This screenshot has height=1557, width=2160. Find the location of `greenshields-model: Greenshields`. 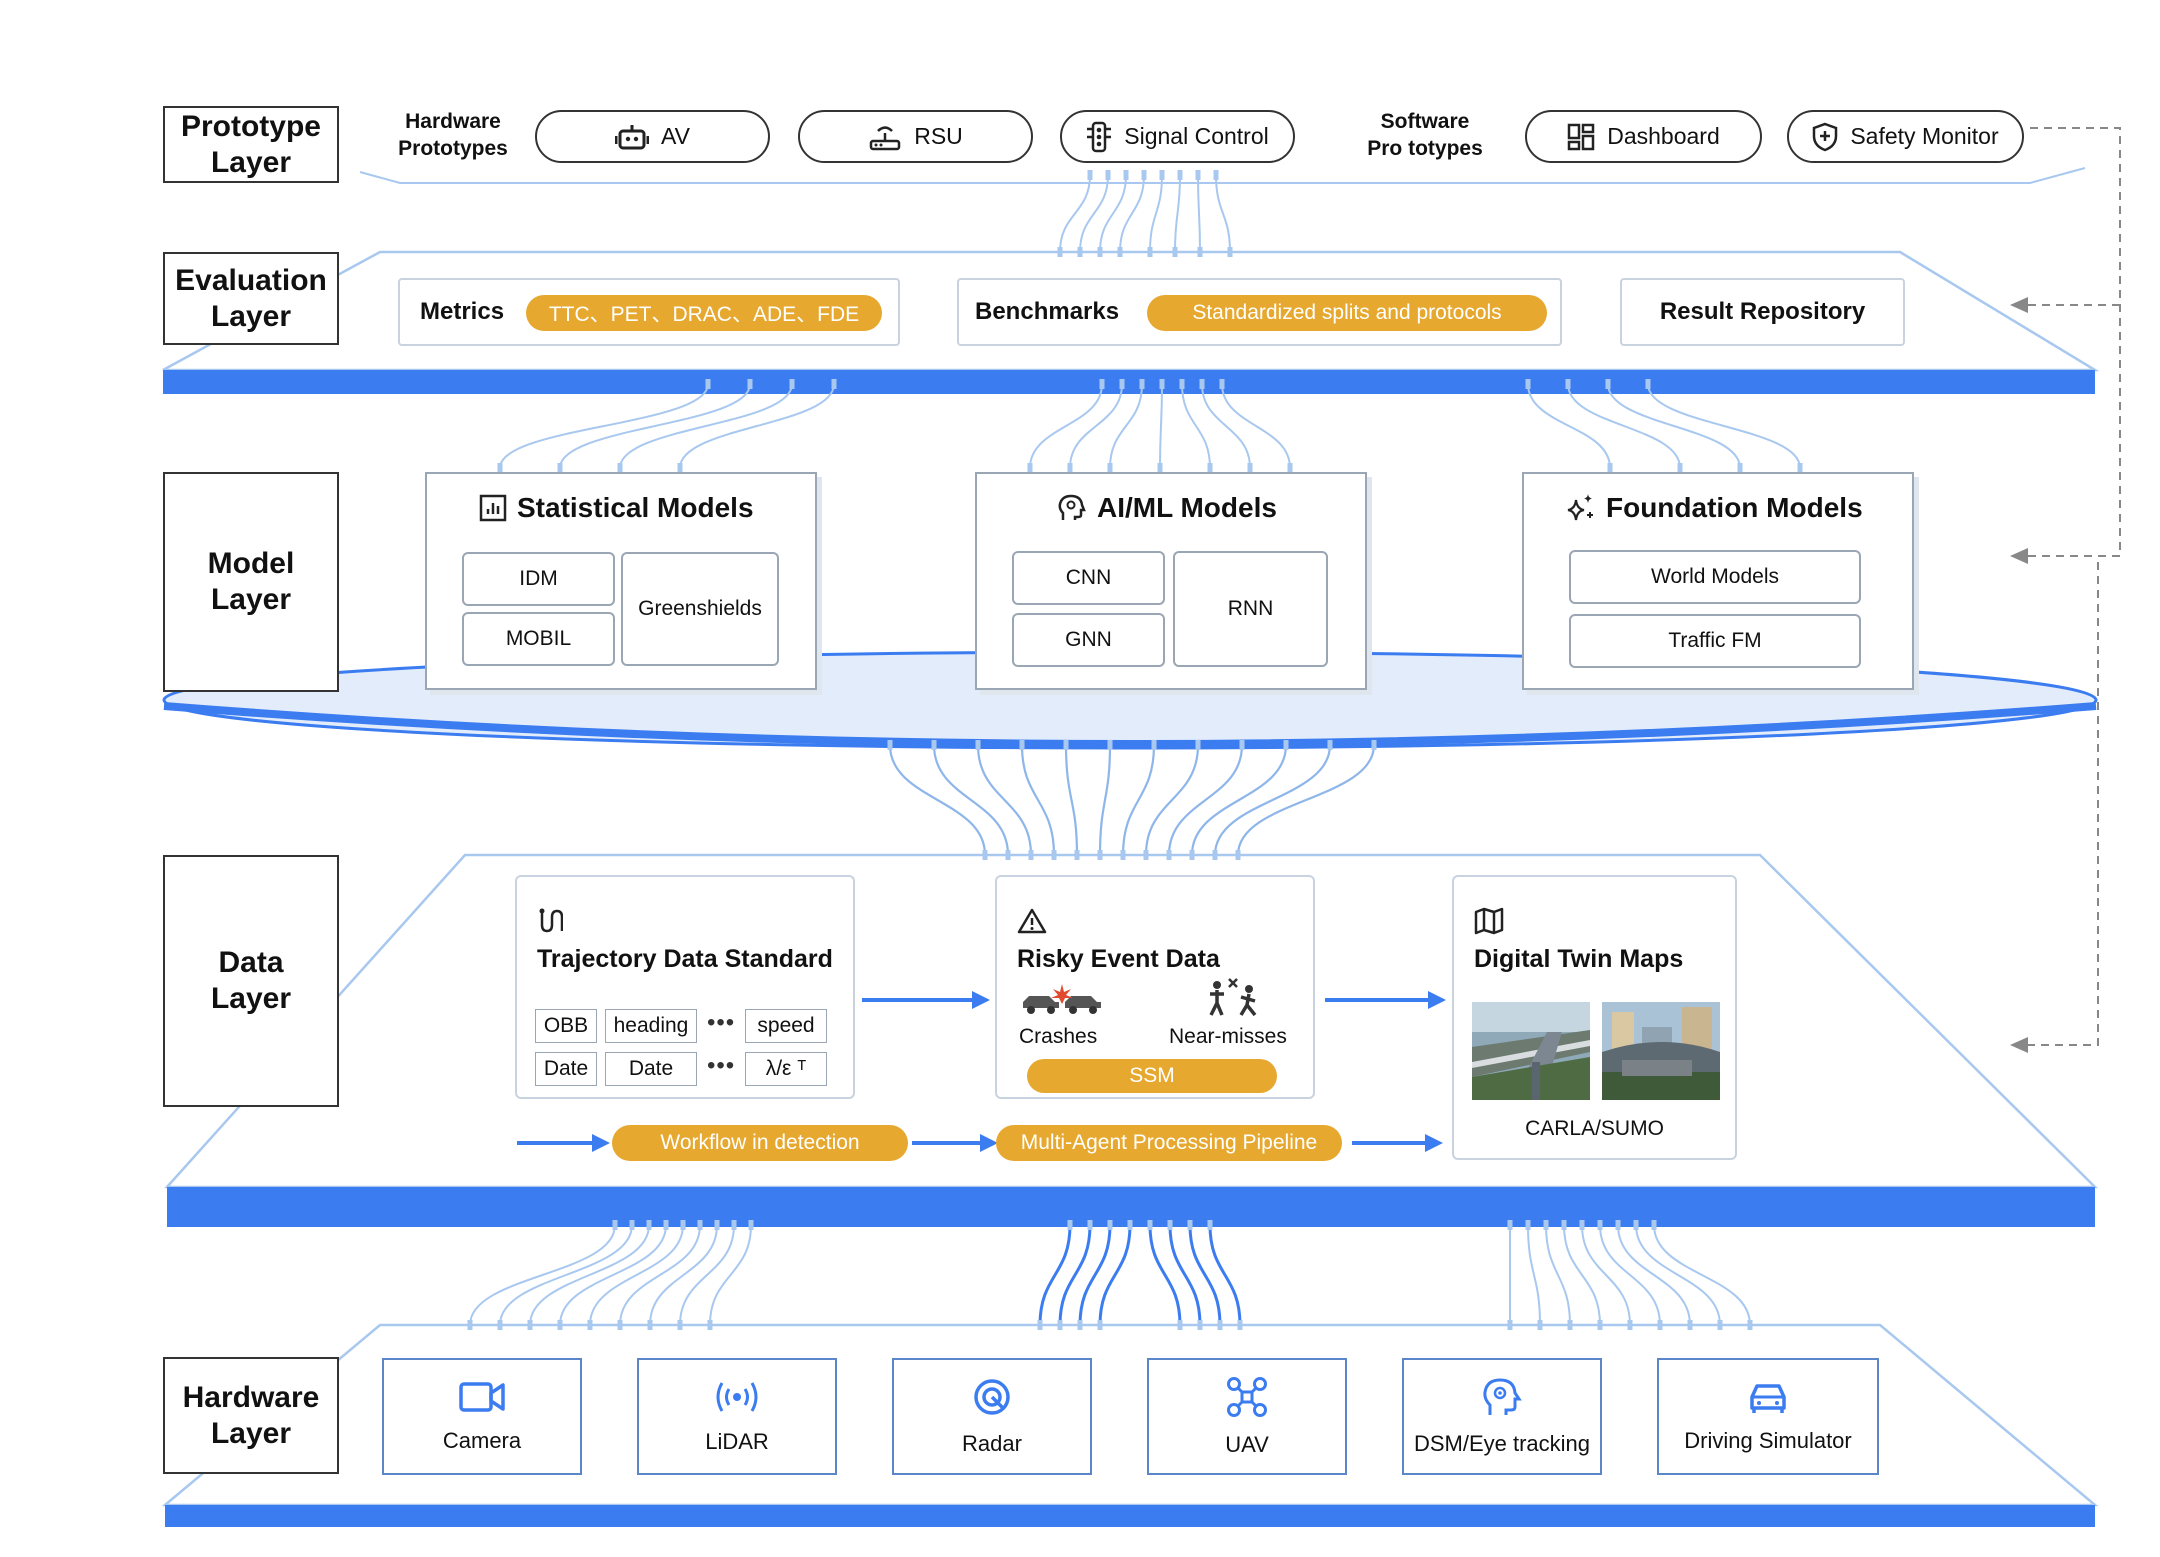

greenshields-model: Greenshields is located at coordinates (700, 609).